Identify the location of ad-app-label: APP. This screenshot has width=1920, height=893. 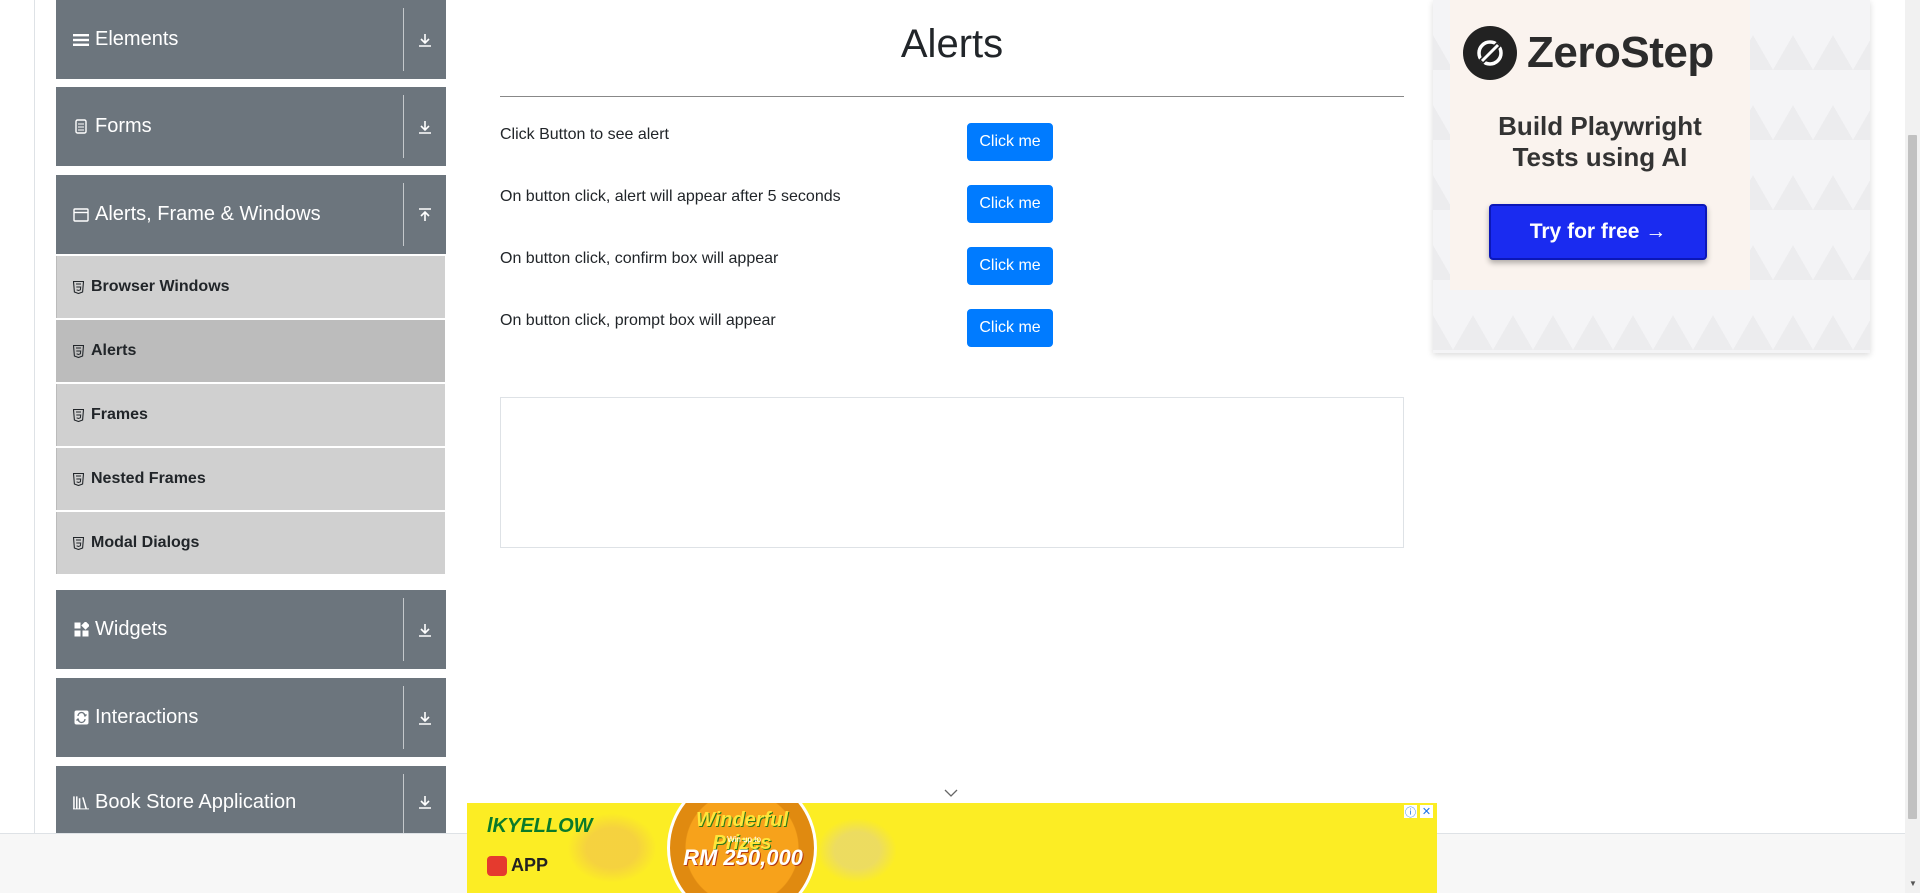
(530, 865).